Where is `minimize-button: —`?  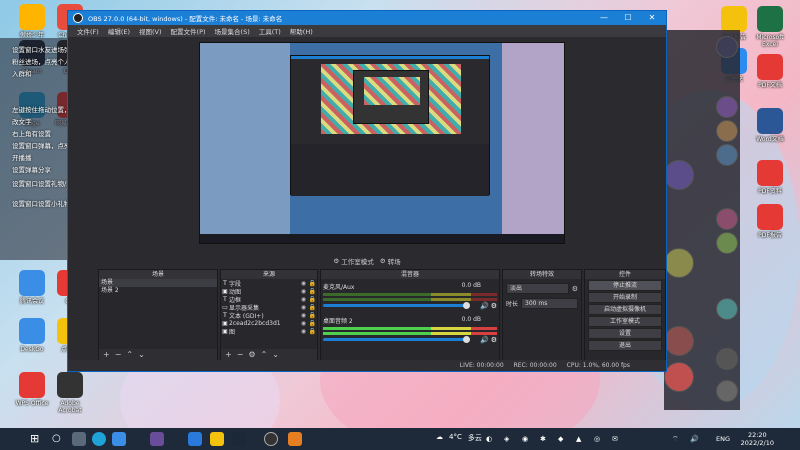 minimize-button: — is located at coordinates (604, 18).